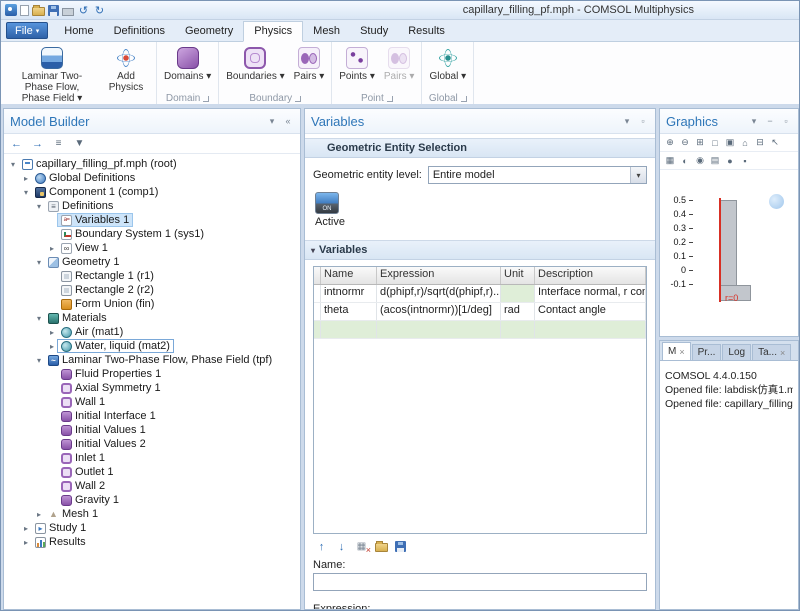 This screenshot has width=800, height=611. Describe the element at coordinates (439, 311) in the screenshot. I see `cell-expression: (acos(intnormr))[1/deg]` at that location.